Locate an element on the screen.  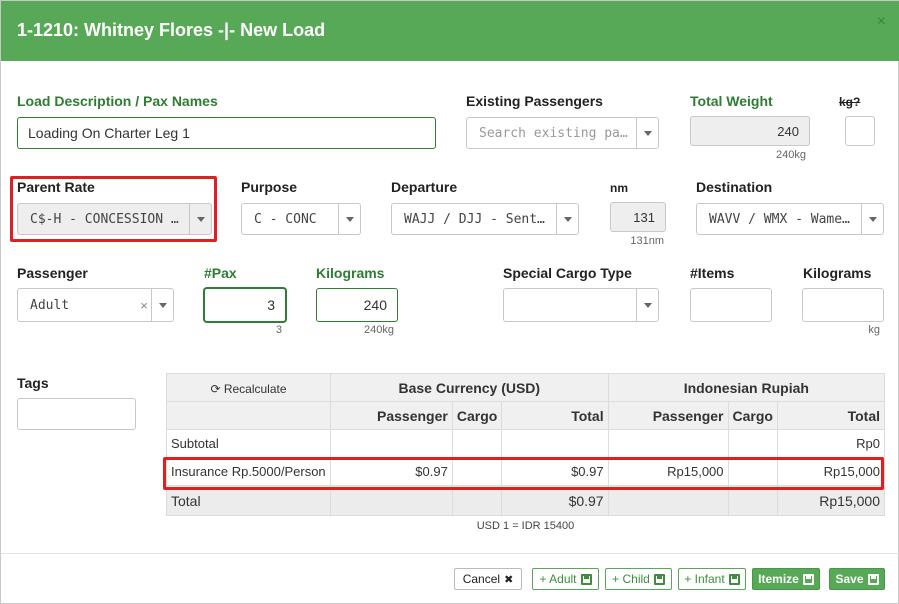
total-weight-value: 240 is located at coordinates (788, 131).